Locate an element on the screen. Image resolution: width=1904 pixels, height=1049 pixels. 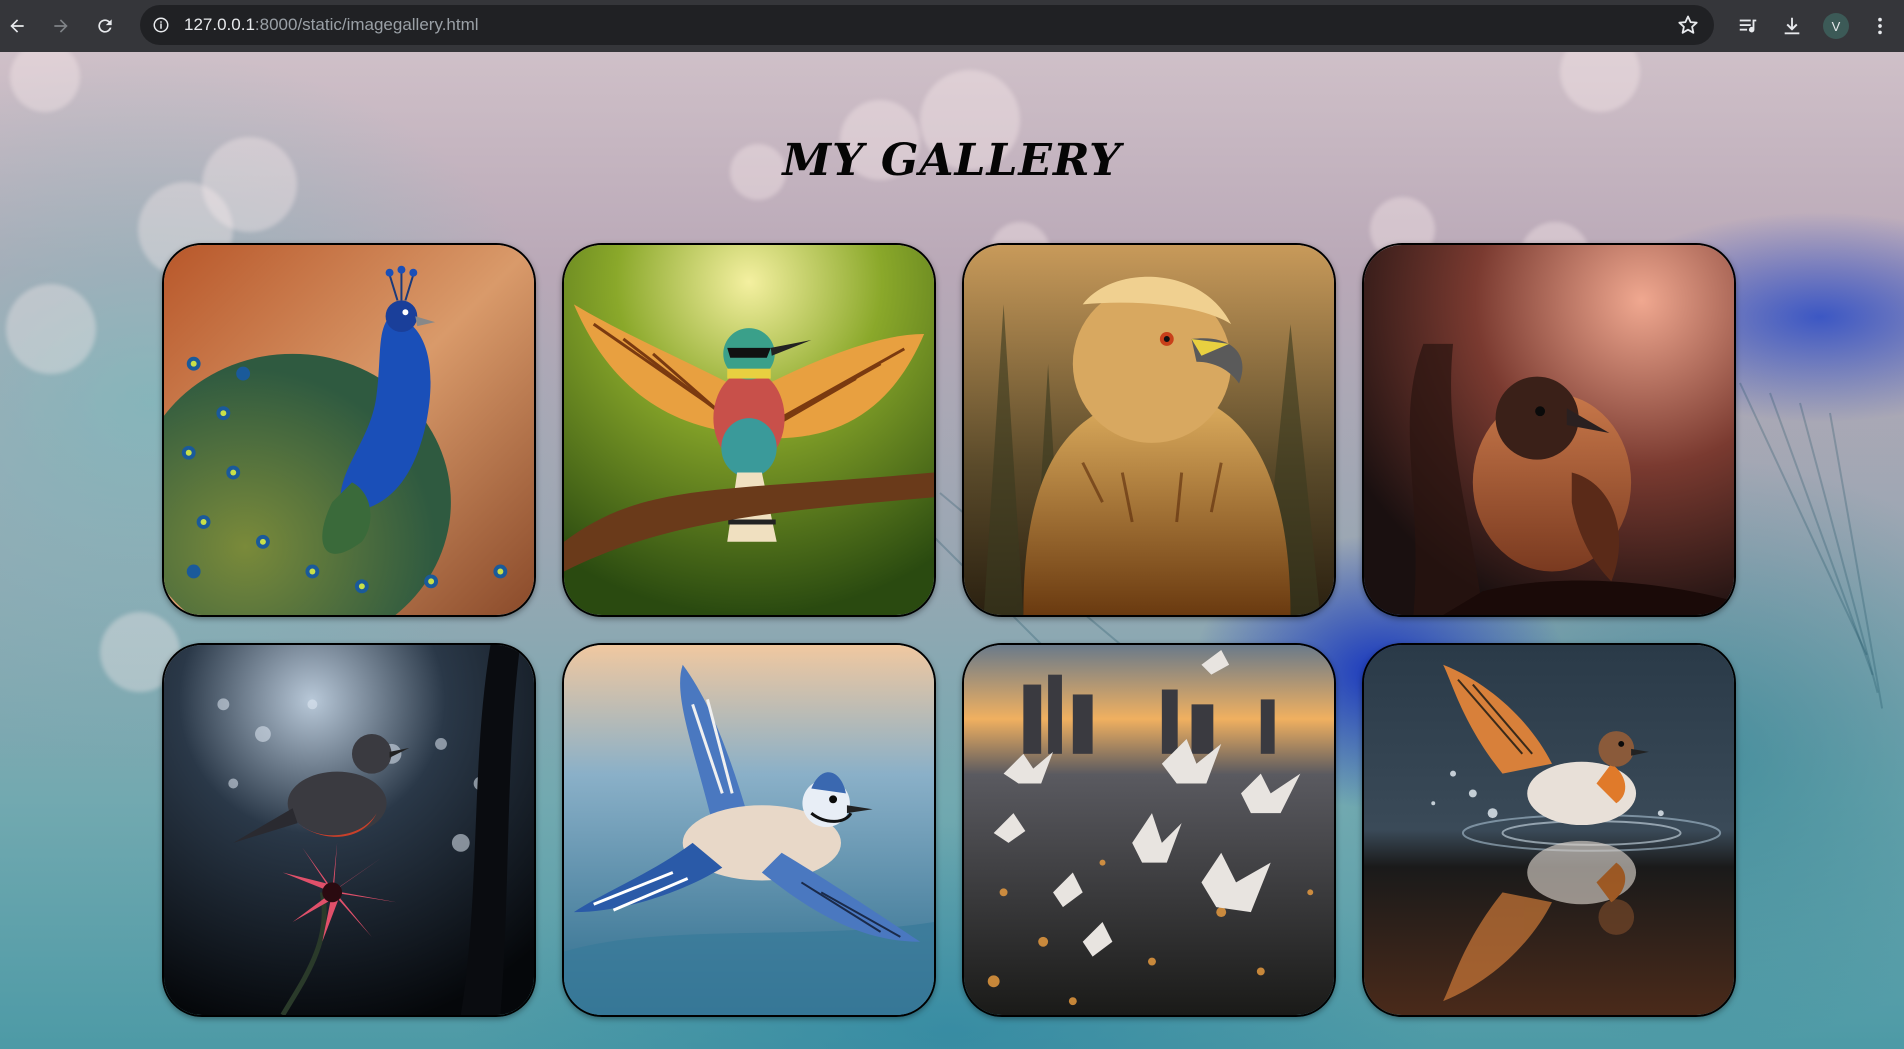
reload-icon is located at coordinates (105, 26).